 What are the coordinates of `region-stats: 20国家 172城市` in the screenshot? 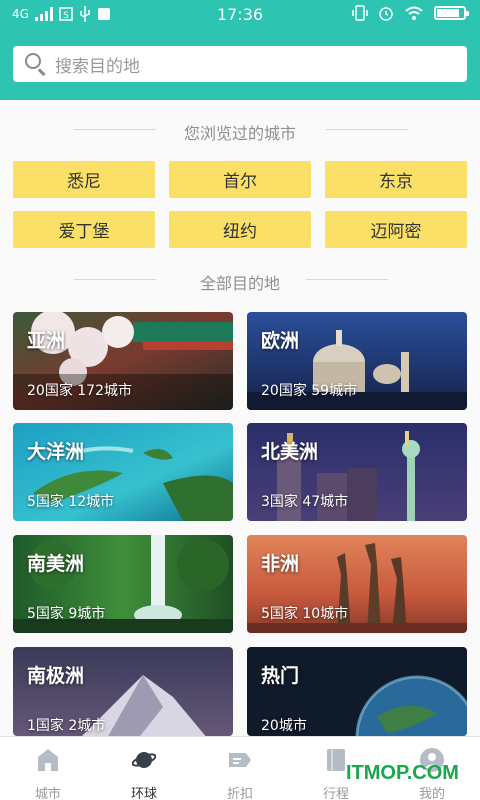 It's located at (79, 391).